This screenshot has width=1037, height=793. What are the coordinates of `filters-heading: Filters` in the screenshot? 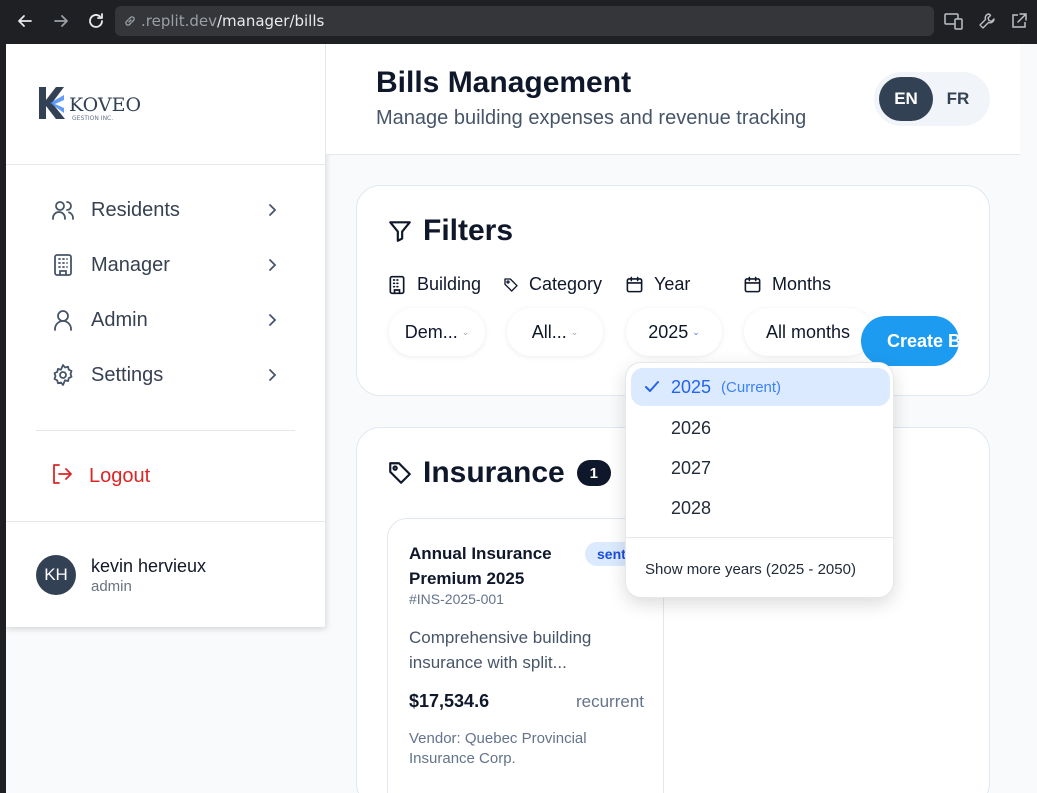 It's located at (450, 231).